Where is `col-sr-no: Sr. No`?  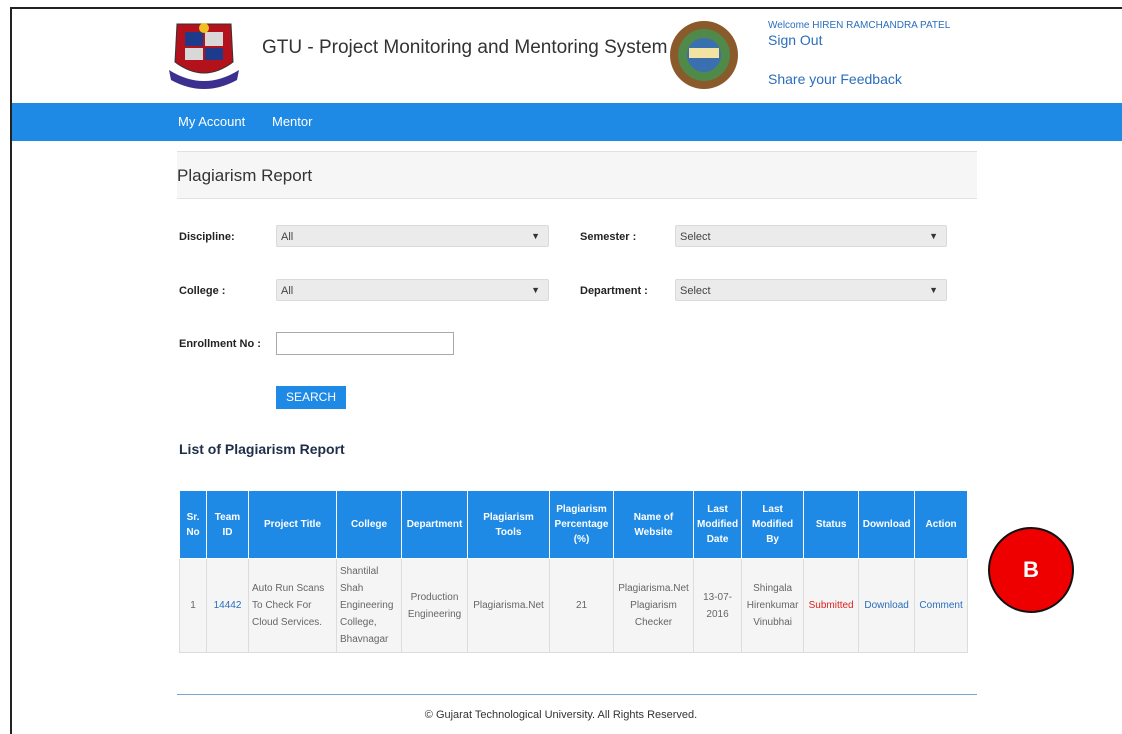
col-sr-no: Sr. No is located at coordinates (193, 524).